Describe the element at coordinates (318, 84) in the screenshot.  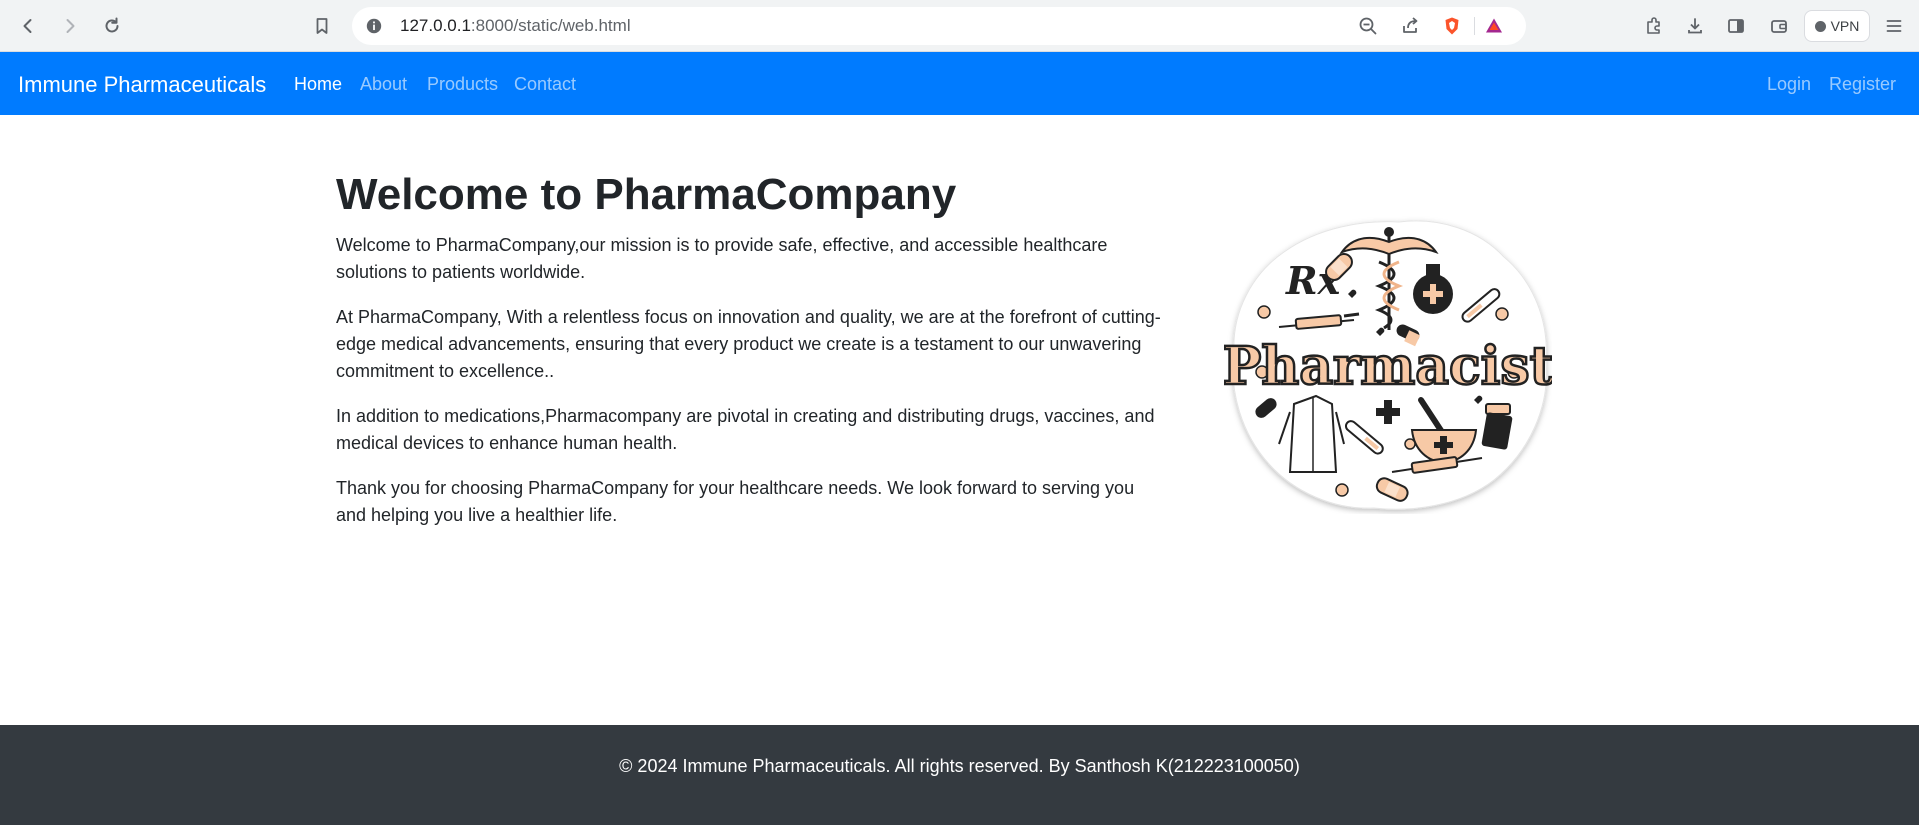
I see `nav-link-home: Home` at that location.